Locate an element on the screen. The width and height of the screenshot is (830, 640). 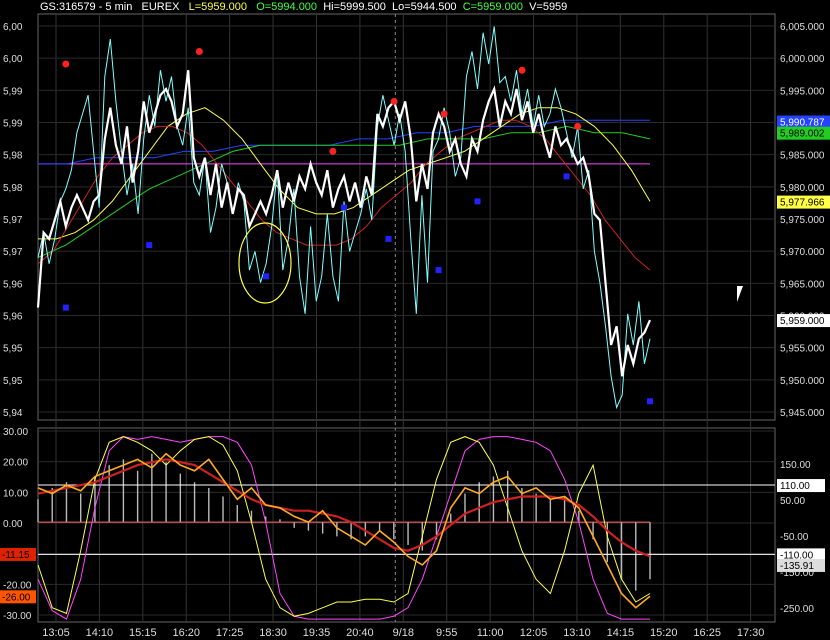
x-tick-label: 20:40 is located at coordinates (360, 633).